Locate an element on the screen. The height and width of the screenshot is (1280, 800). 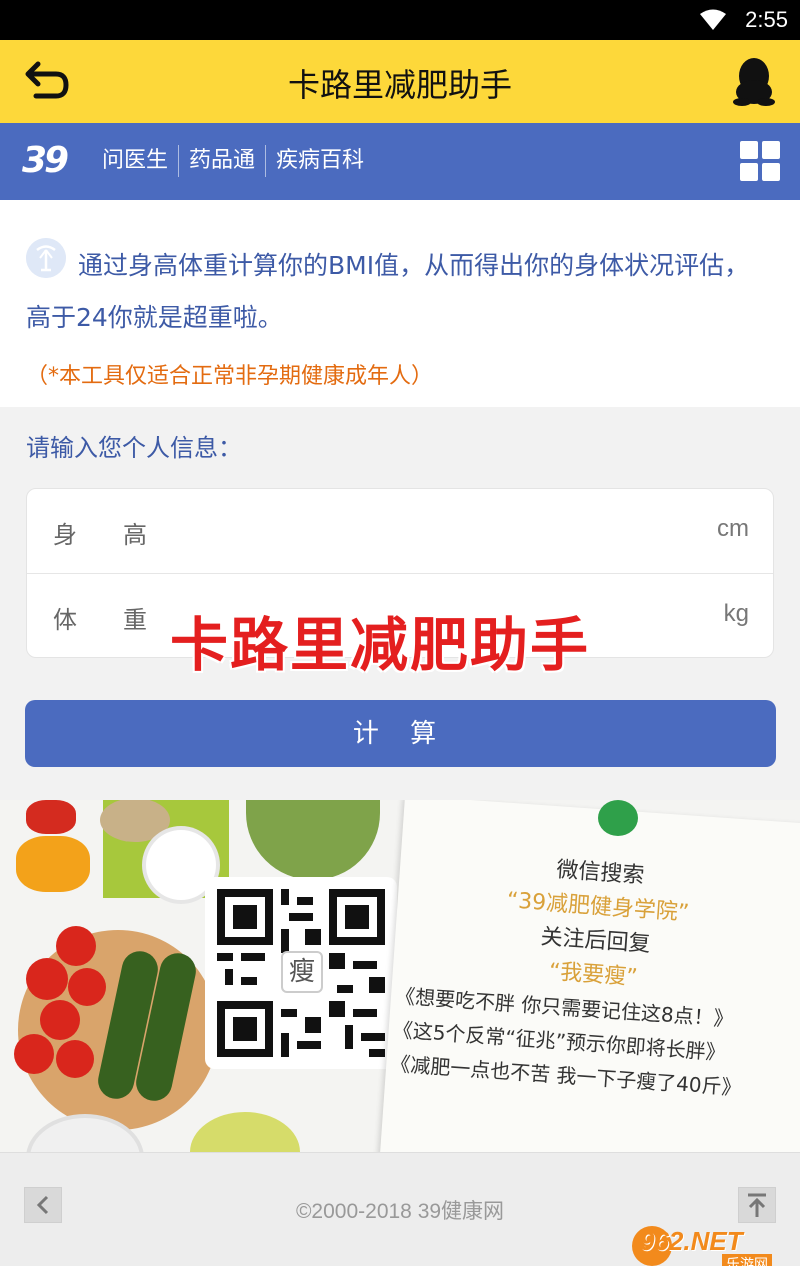
title-bar: 卡路里减肥助手 is located at coordinates (400, 81).